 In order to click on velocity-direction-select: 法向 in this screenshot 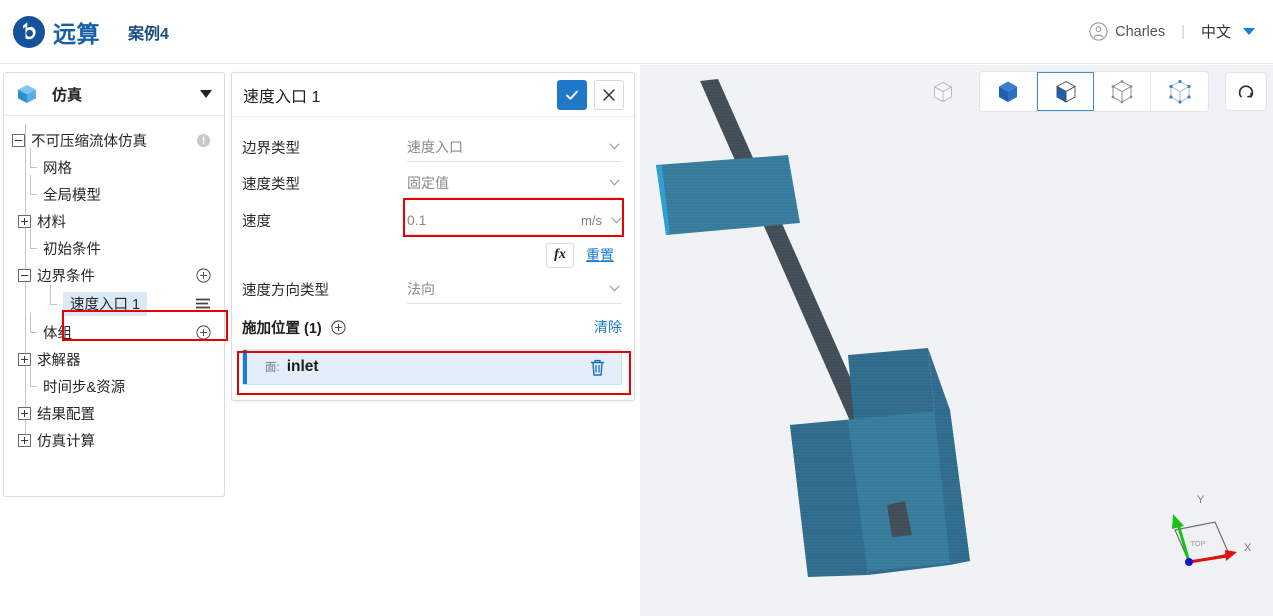, I will do `click(514, 289)`.